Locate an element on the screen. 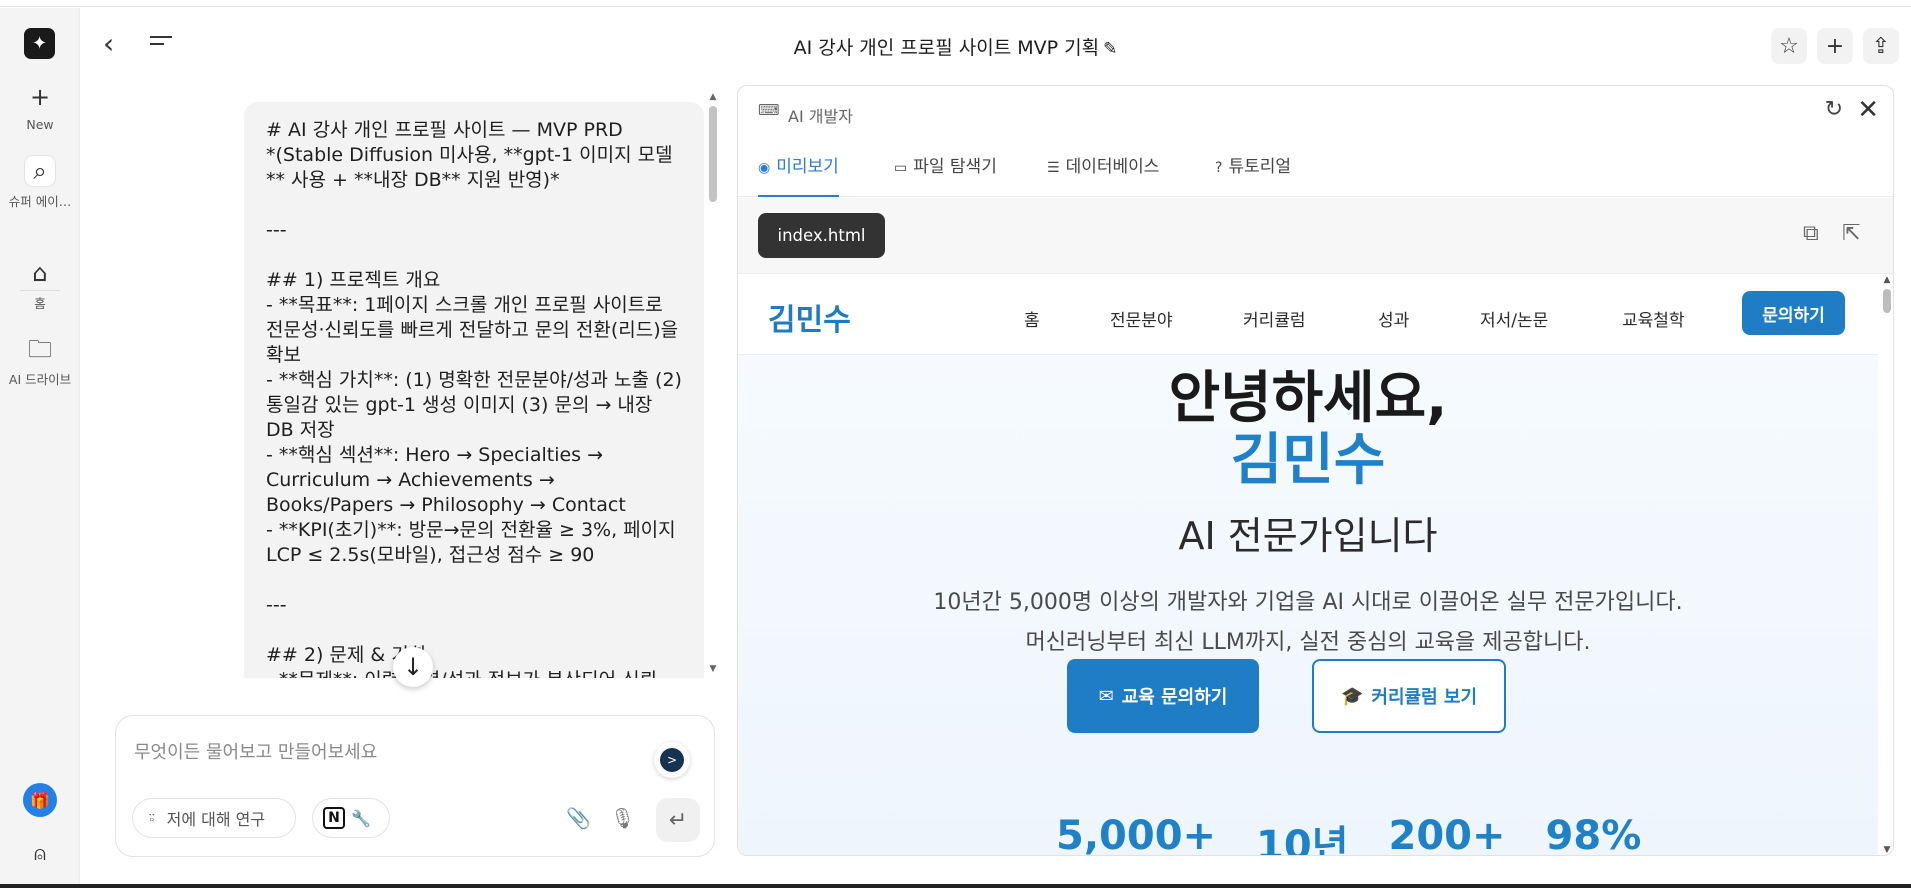 This screenshot has height=888, width=1911. wrench-icon: 🔧 is located at coordinates (361, 818).